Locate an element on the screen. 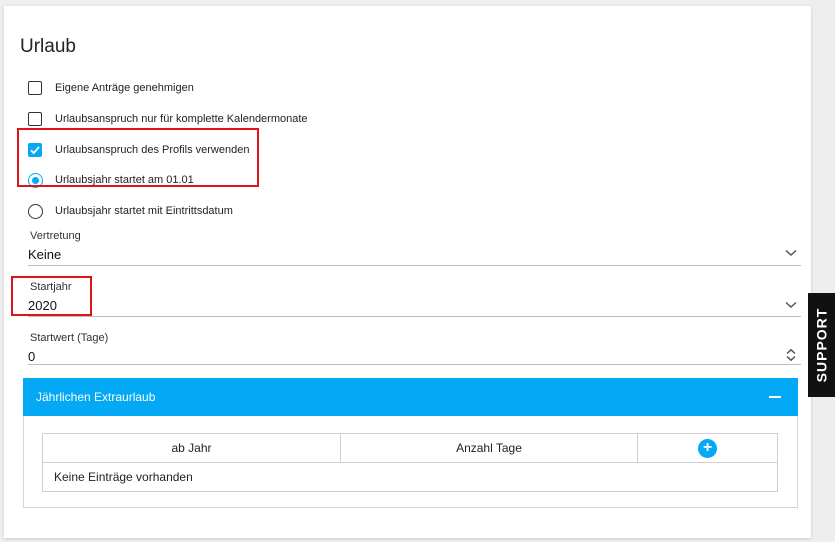 The image size is (835, 542). extra-leave-title: Jährlichen Extraurlaub is located at coordinates (96, 397).